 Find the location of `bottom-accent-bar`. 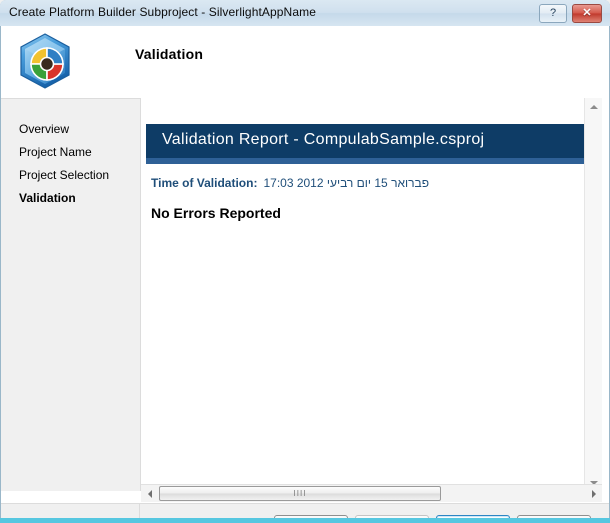

bottom-accent-bar is located at coordinates (305, 520).